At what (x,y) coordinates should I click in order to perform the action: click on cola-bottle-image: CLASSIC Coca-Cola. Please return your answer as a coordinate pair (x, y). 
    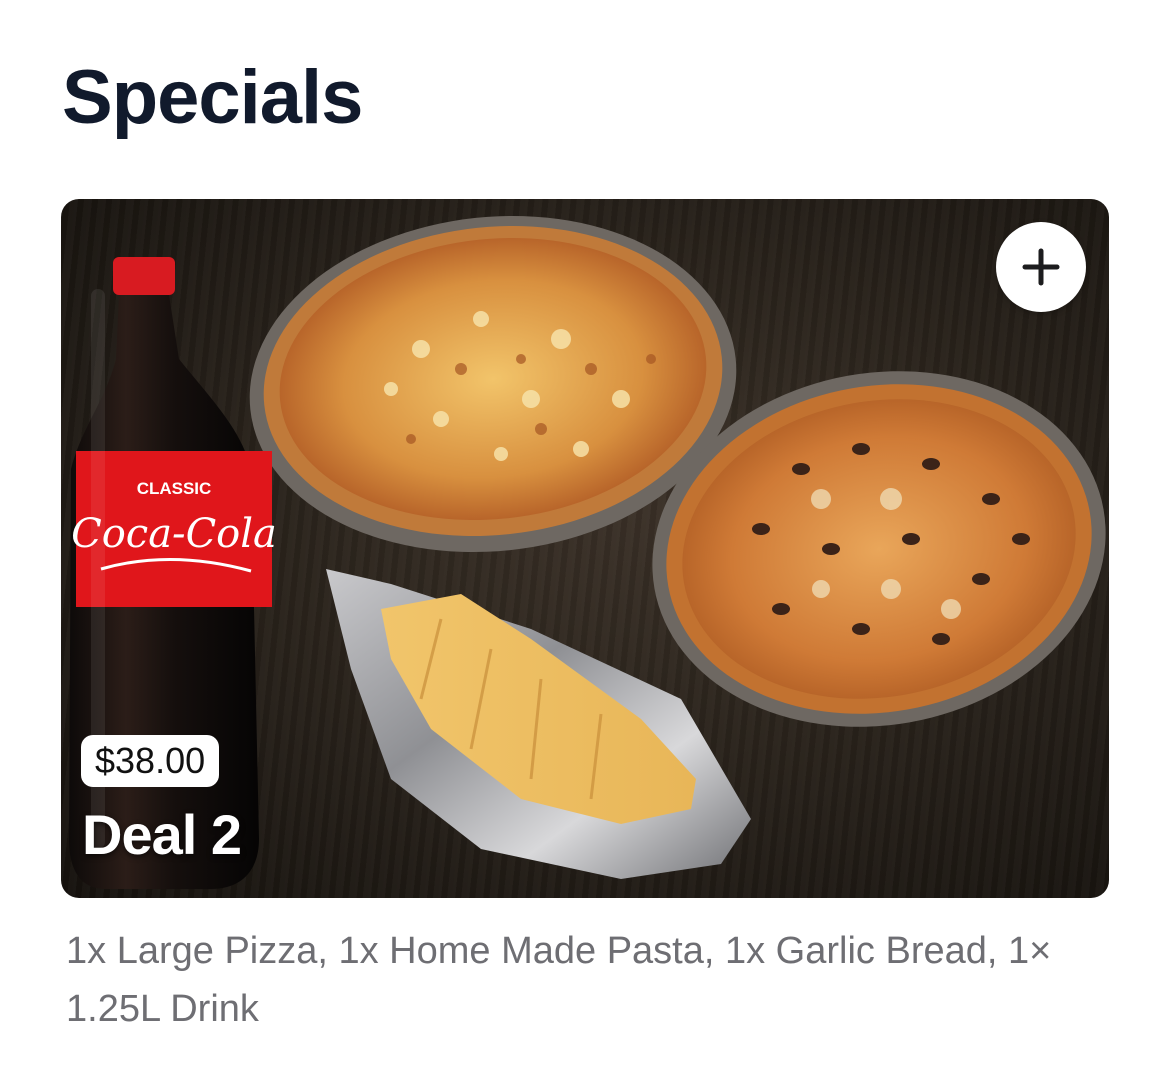
    Looking at the image, I should click on (173, 573).